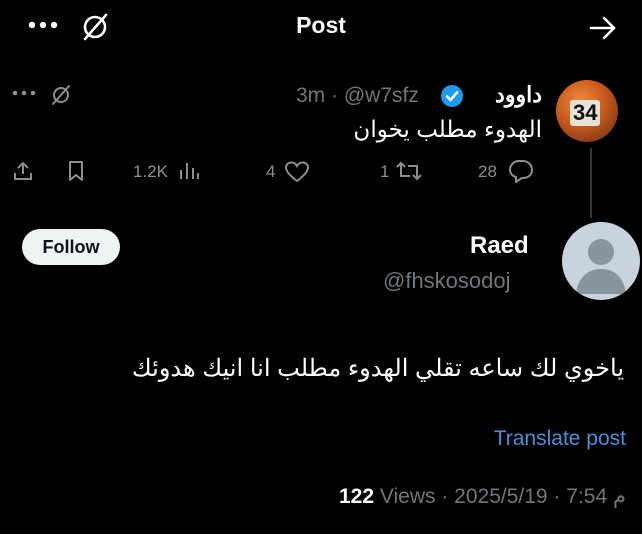  I want to click on replies-count: 28, so click(487, 171).